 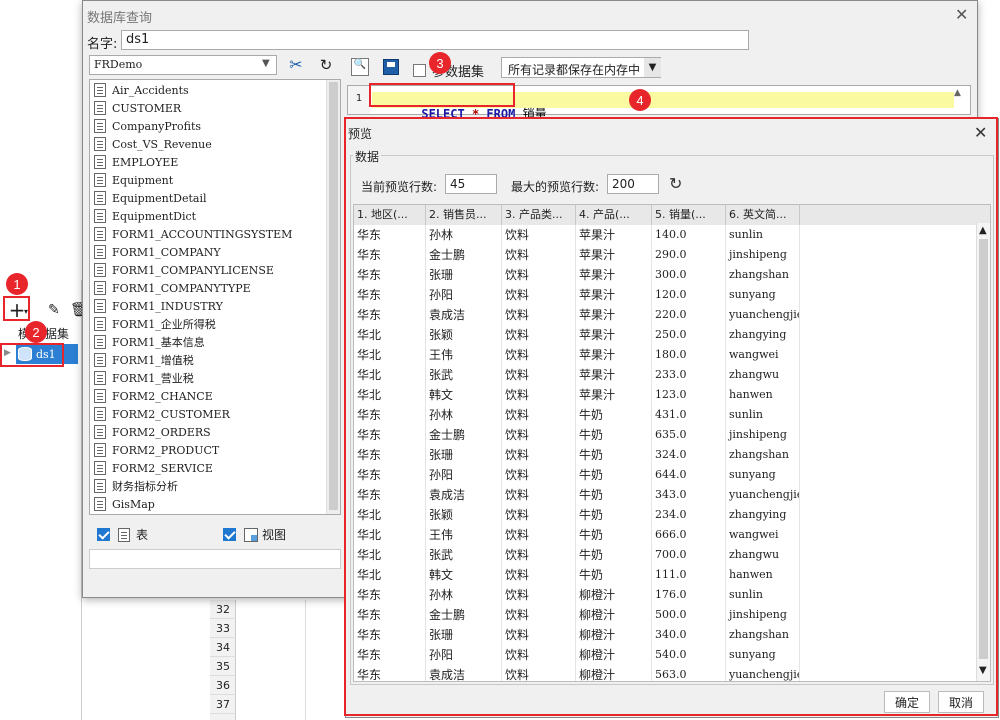 I want to click on connection-settings-icon: ✂, so click(x=296, y=65).